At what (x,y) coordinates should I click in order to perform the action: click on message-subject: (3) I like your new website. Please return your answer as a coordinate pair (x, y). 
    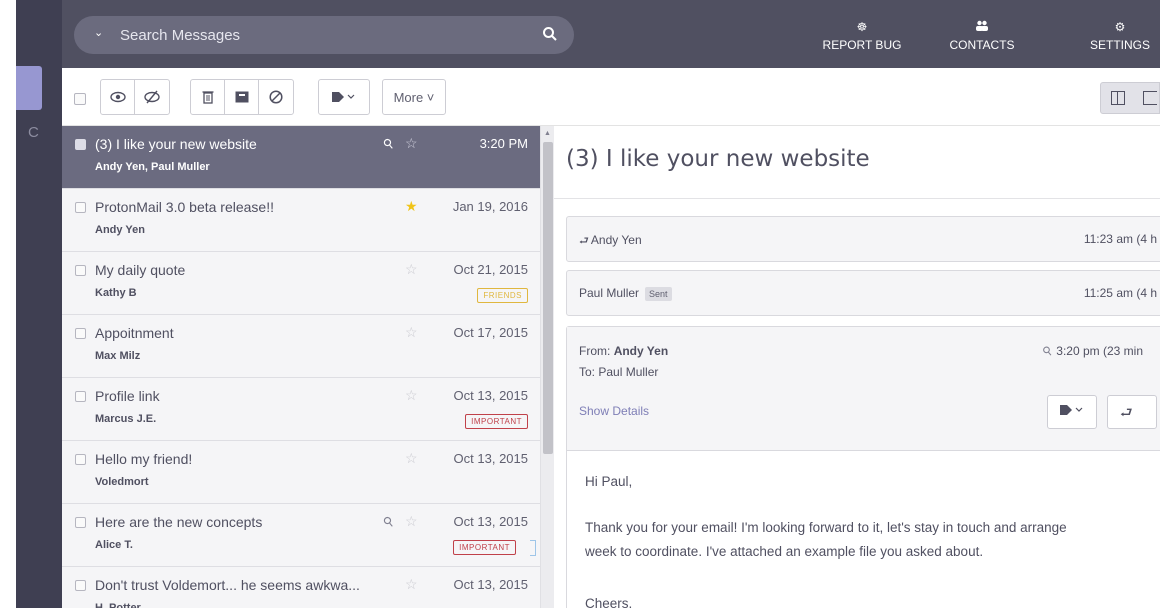
    Looking at the image, I should click on (176, 144).